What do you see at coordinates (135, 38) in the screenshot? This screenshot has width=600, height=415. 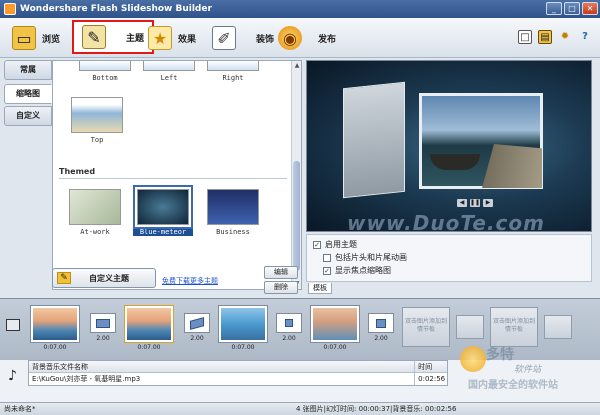 I see `toolbar-theme-label: 主题` at bounding box center [135, 38].